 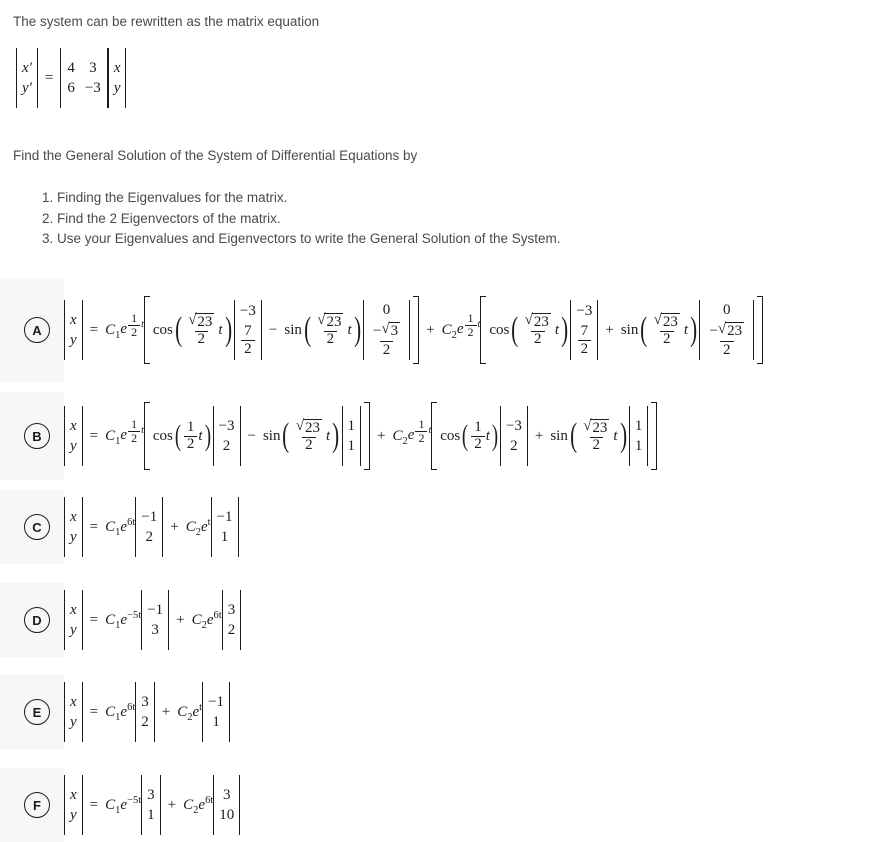 I want to click on option-row-c: Cx y = C1 e6t −1 2 + C2 et −1 1, so click(x=443, y=527).